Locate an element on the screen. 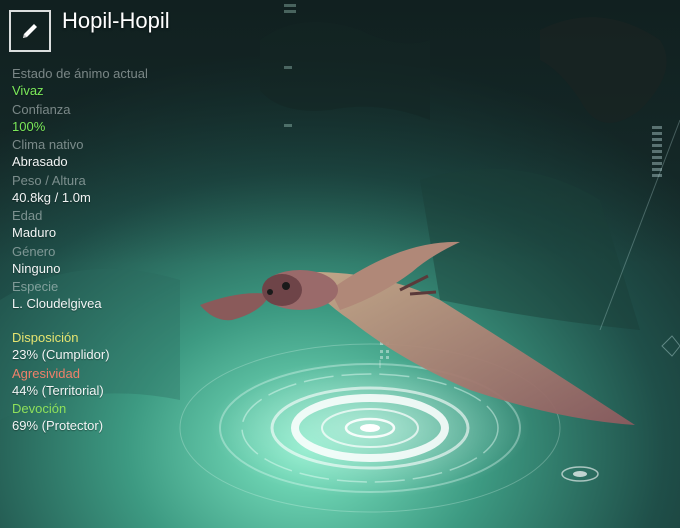 Image resolution: width=680 pixels, height=528 pixels. stat-gender: Género Ninguno is located at coordinates (122, 262).